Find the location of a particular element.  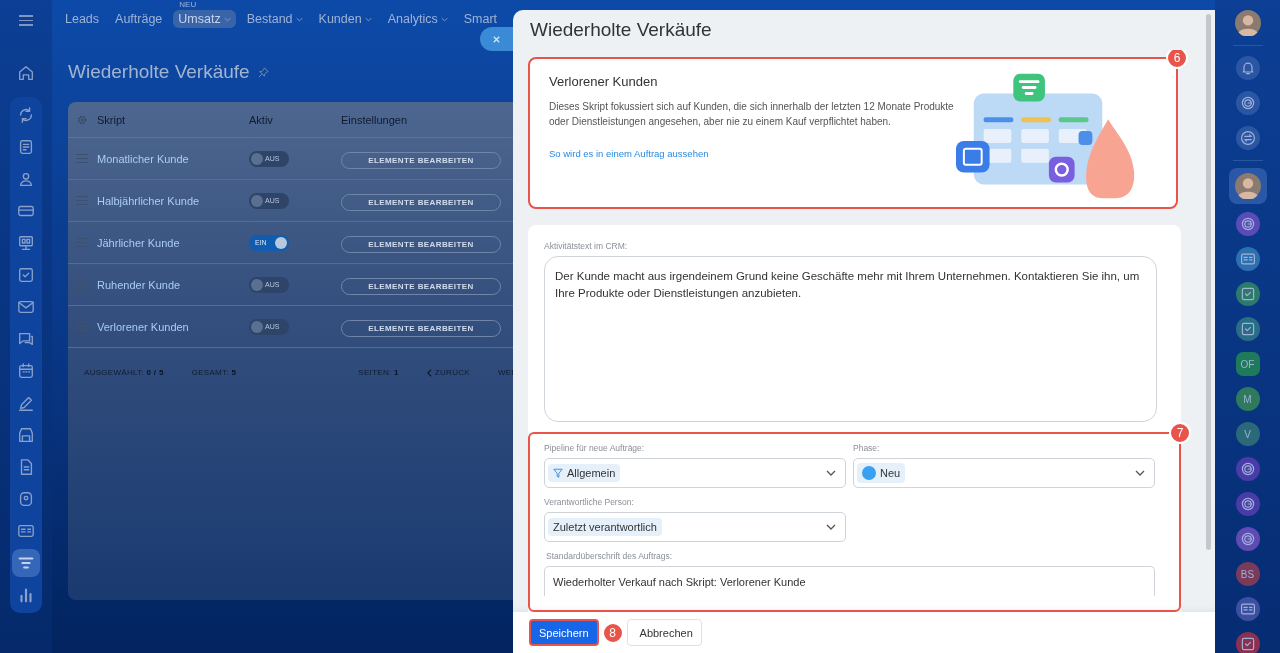

nav-tab: Analytics is located at coordinates (417, 19).